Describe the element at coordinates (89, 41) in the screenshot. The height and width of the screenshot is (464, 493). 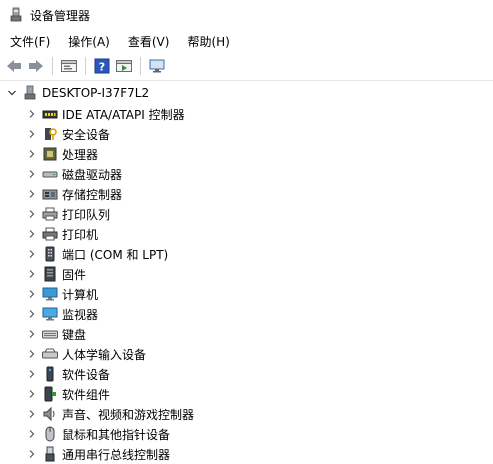
I see `menu-action: 操作(A)` at that location.